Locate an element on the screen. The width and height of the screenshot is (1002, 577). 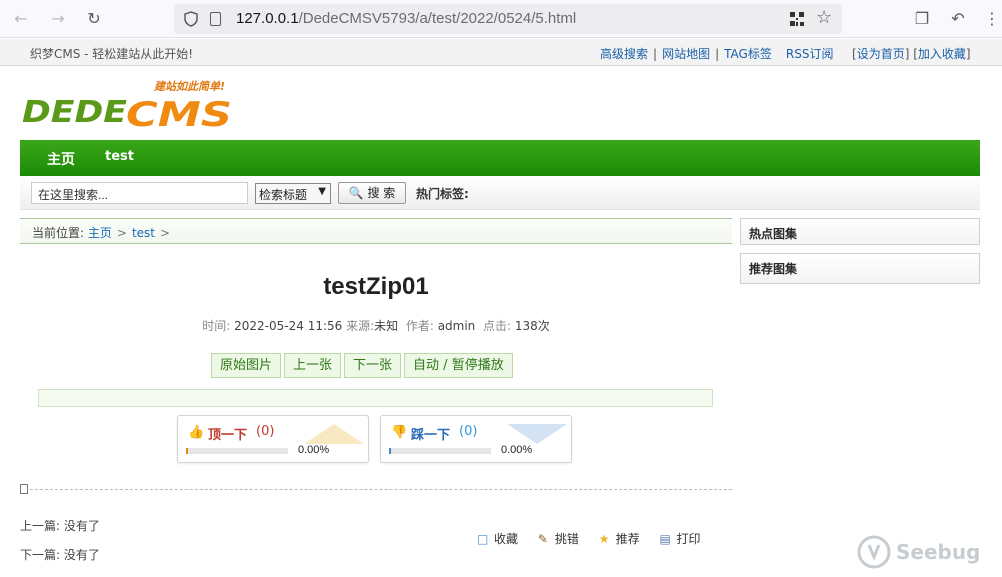
more-icon: ⋮ is located at coordinates (992, 19).